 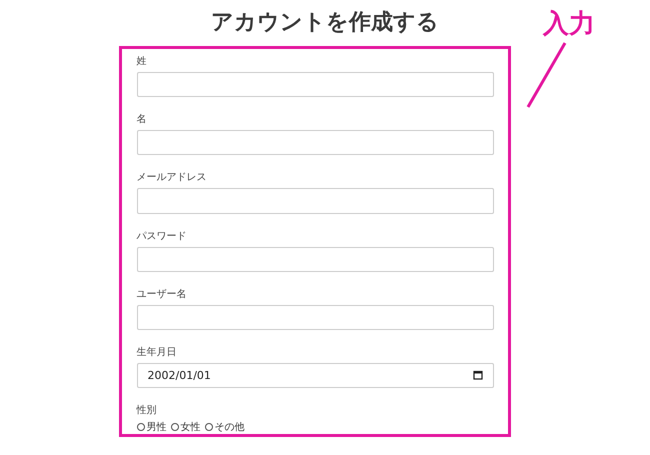 I want to click on field-label: 姓, so click(x=142, y=62).